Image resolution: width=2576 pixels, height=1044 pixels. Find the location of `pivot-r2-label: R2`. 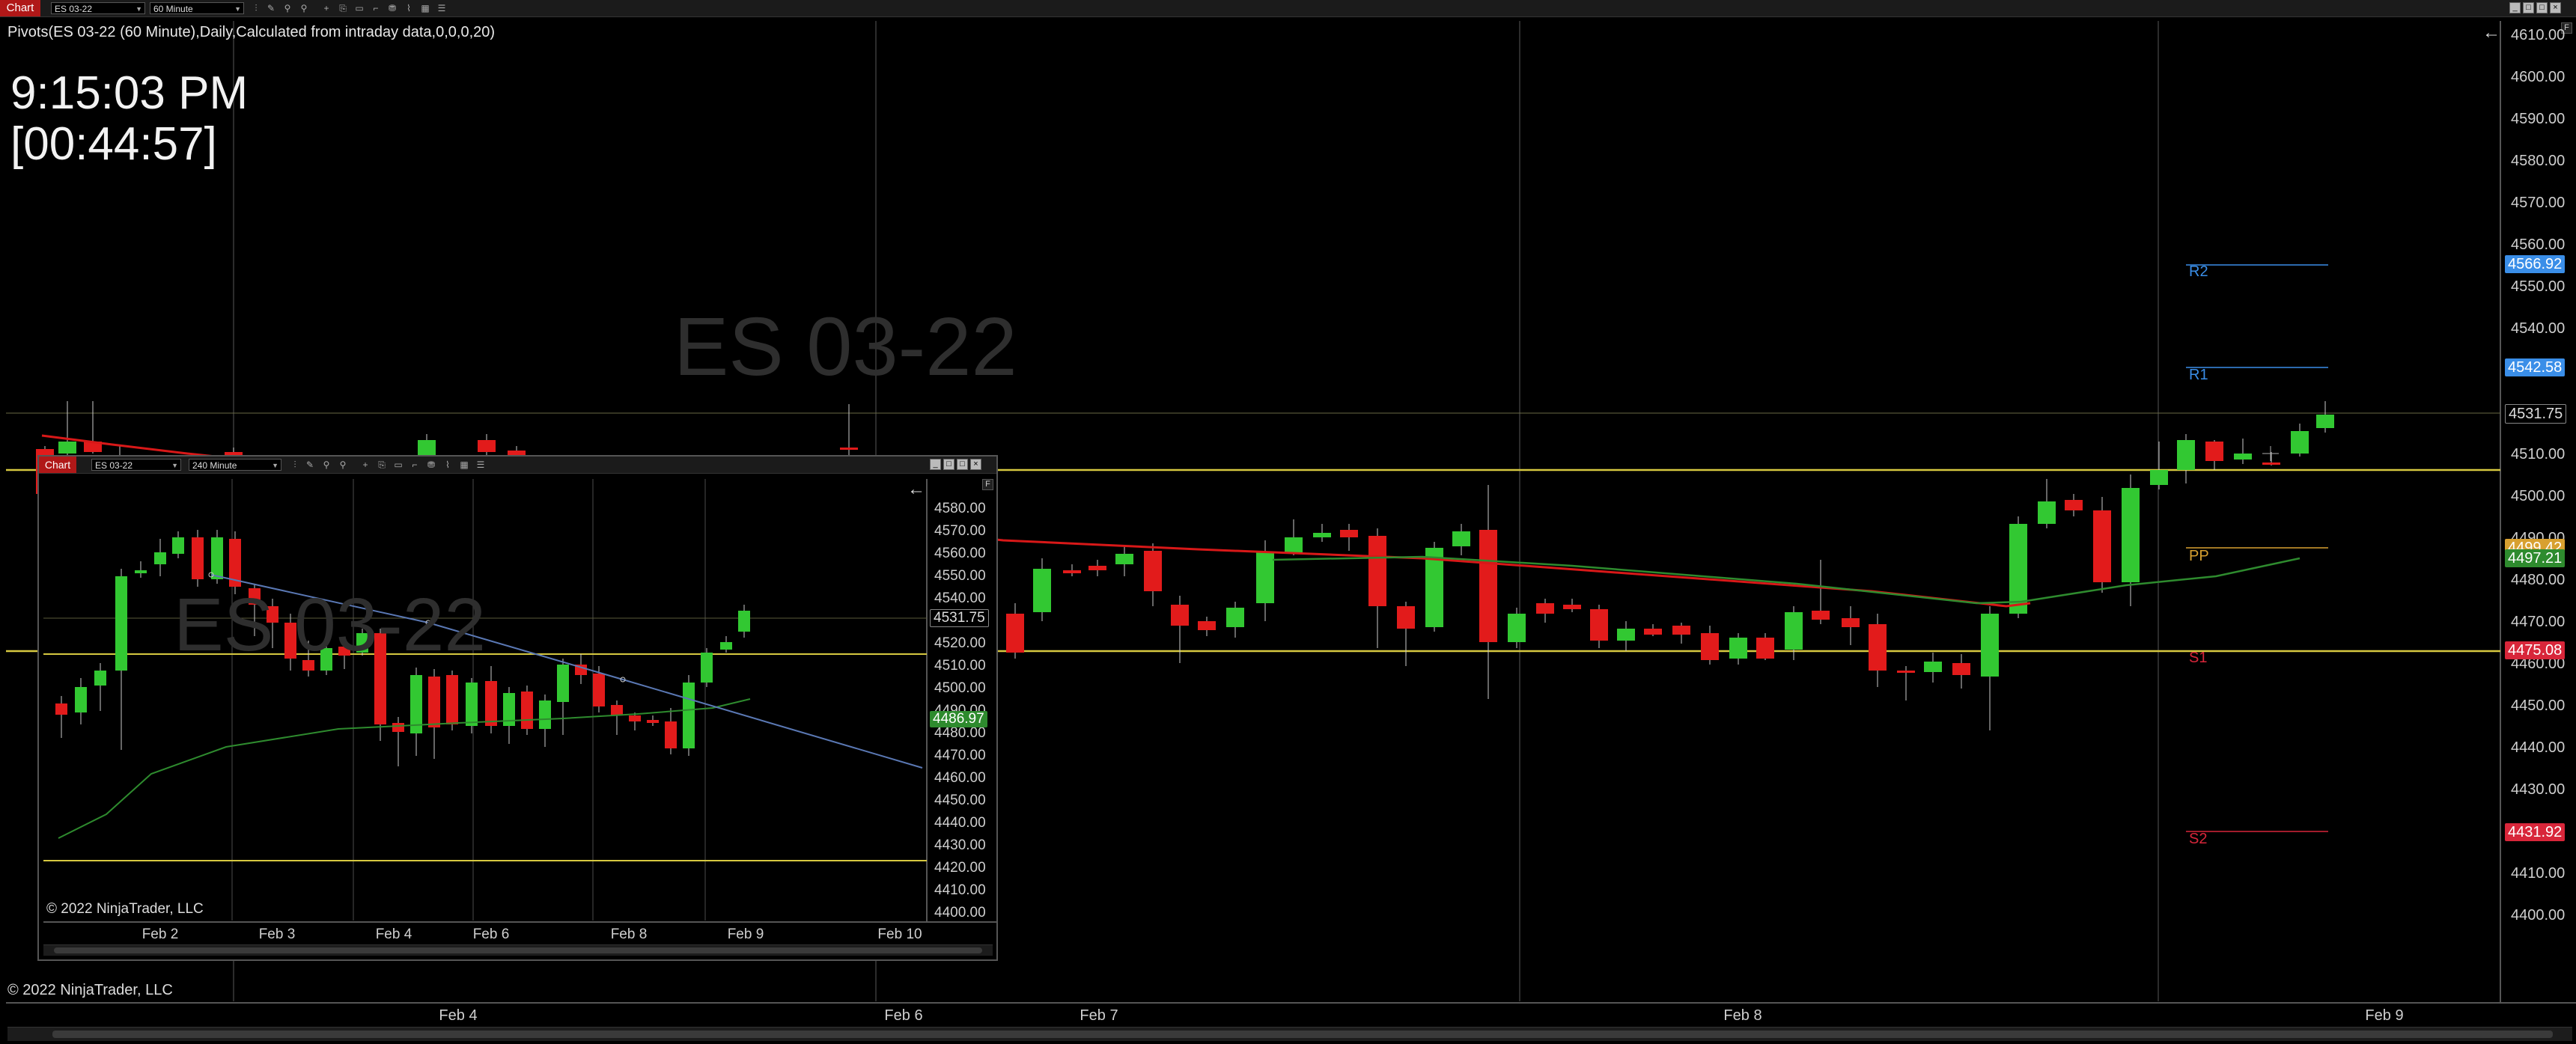

pivot-r2-label: R2 is located at coordinates (2198, 272).